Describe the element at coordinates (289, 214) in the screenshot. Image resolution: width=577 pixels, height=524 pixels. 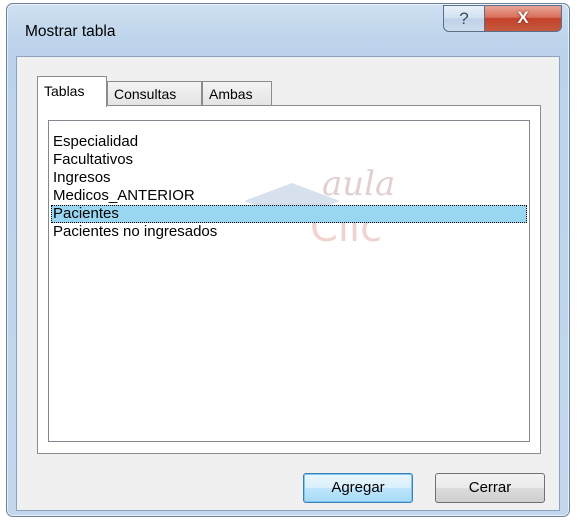
I see `list-item-pacientes: Pacientes` at that location.